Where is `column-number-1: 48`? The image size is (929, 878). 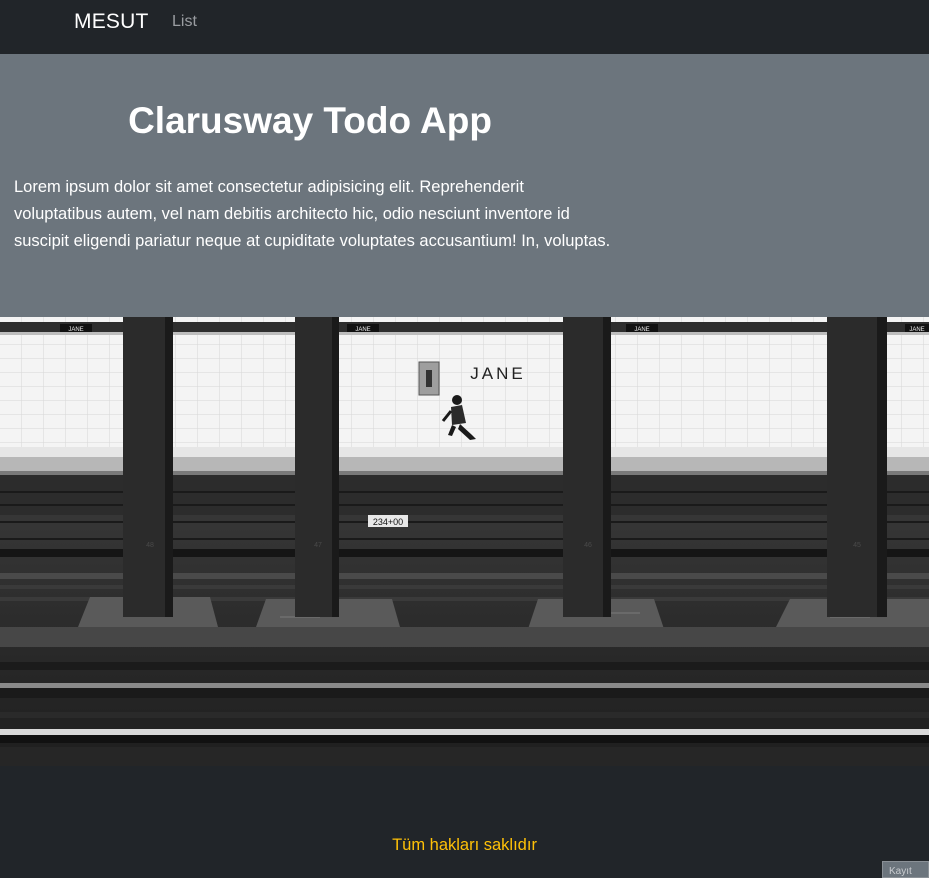
column-number-1: 48 is located at coordinates (150, 545).